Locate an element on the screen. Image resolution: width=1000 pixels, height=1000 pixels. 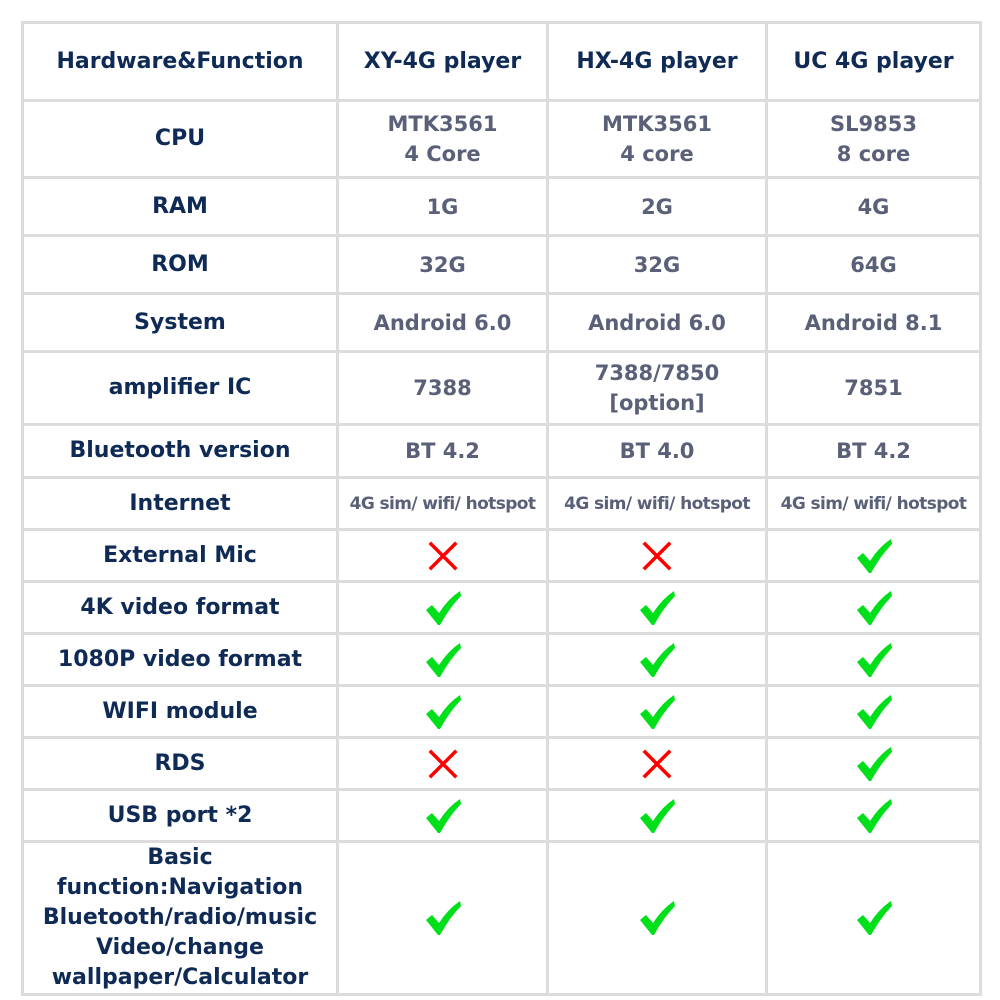
value-cell: 7388/7850 [option] is located at coordinates (657, 388).